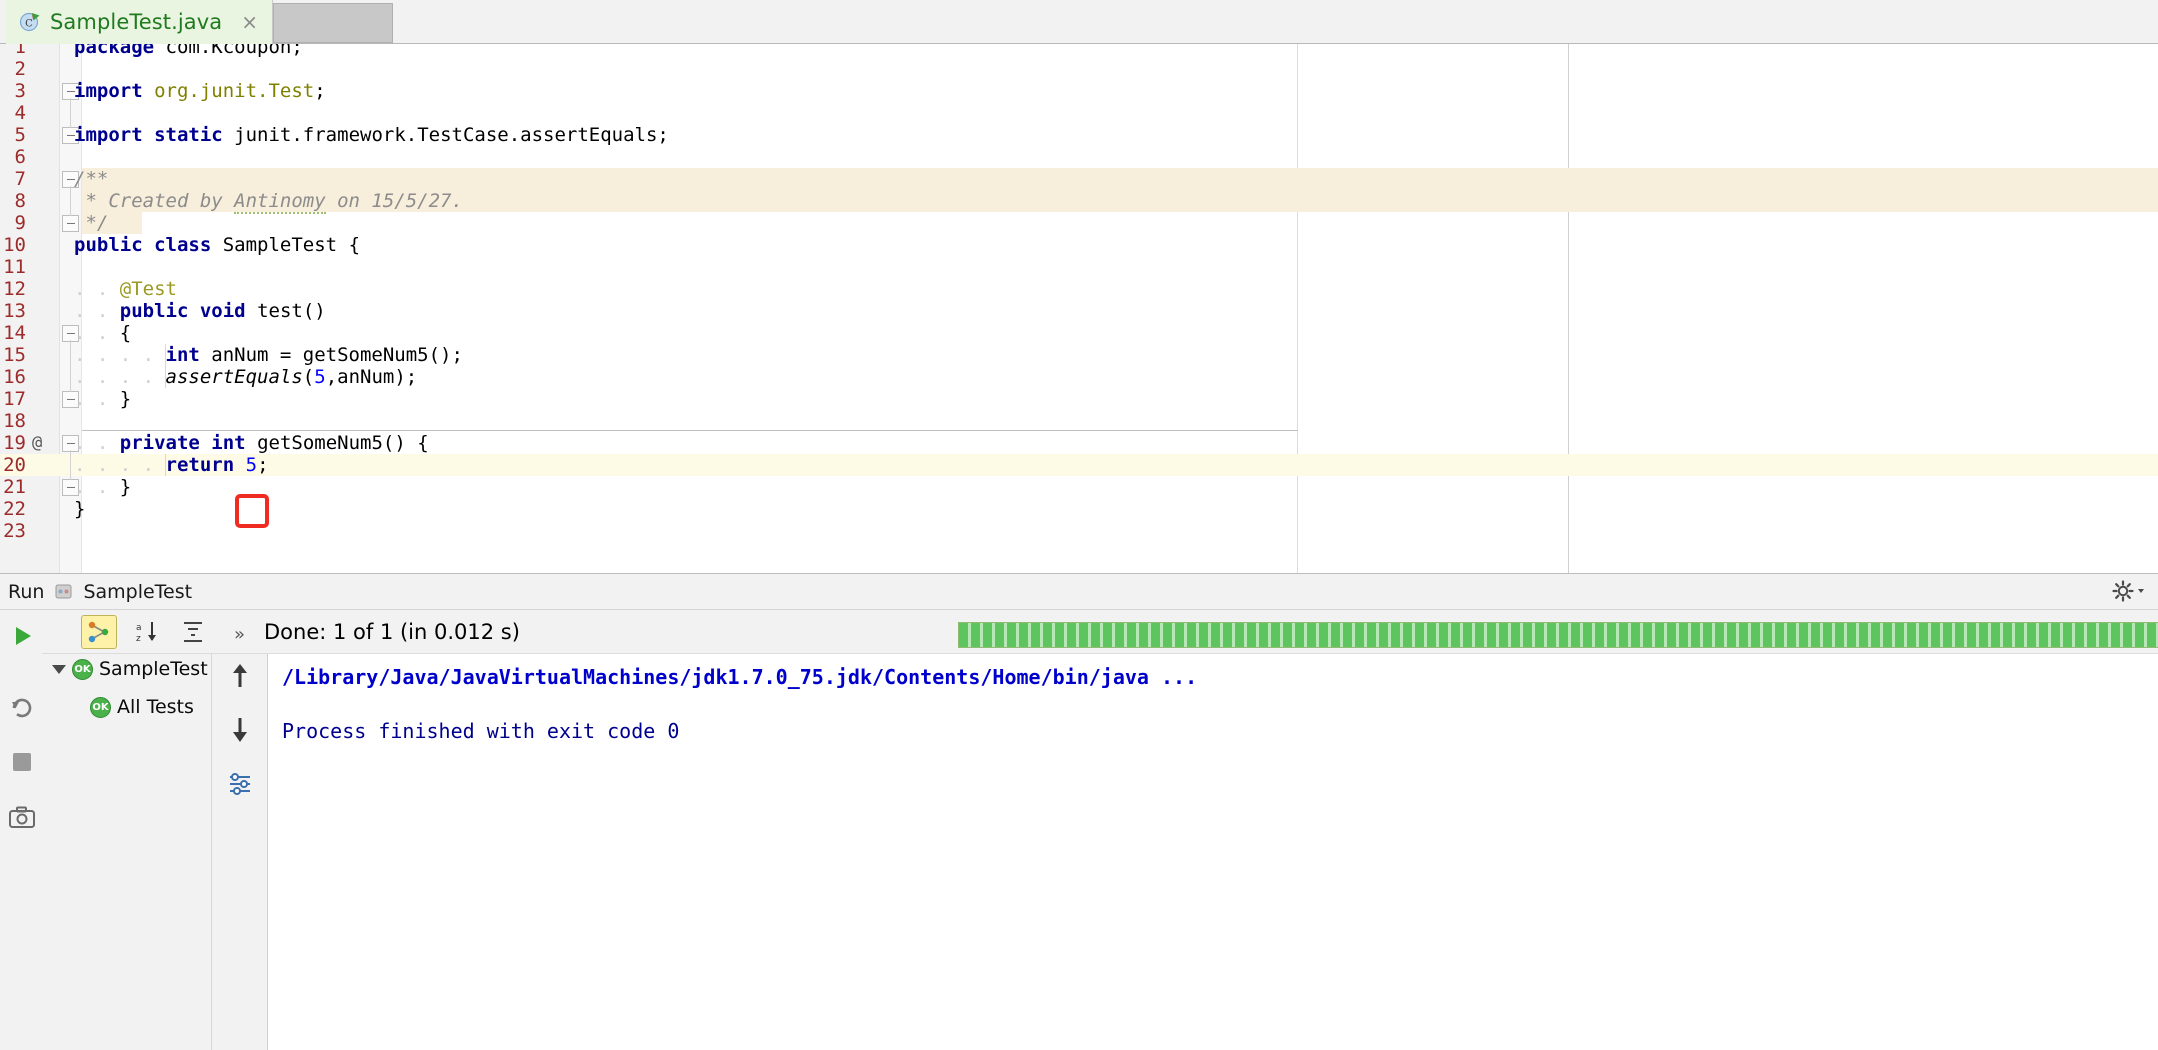 Image resolution: width=2158 pixels, height=1050 pixels. Describe the element at coordinates (234, 91) in the screenshot. I see `code-token: org.junit.Test` at that location.